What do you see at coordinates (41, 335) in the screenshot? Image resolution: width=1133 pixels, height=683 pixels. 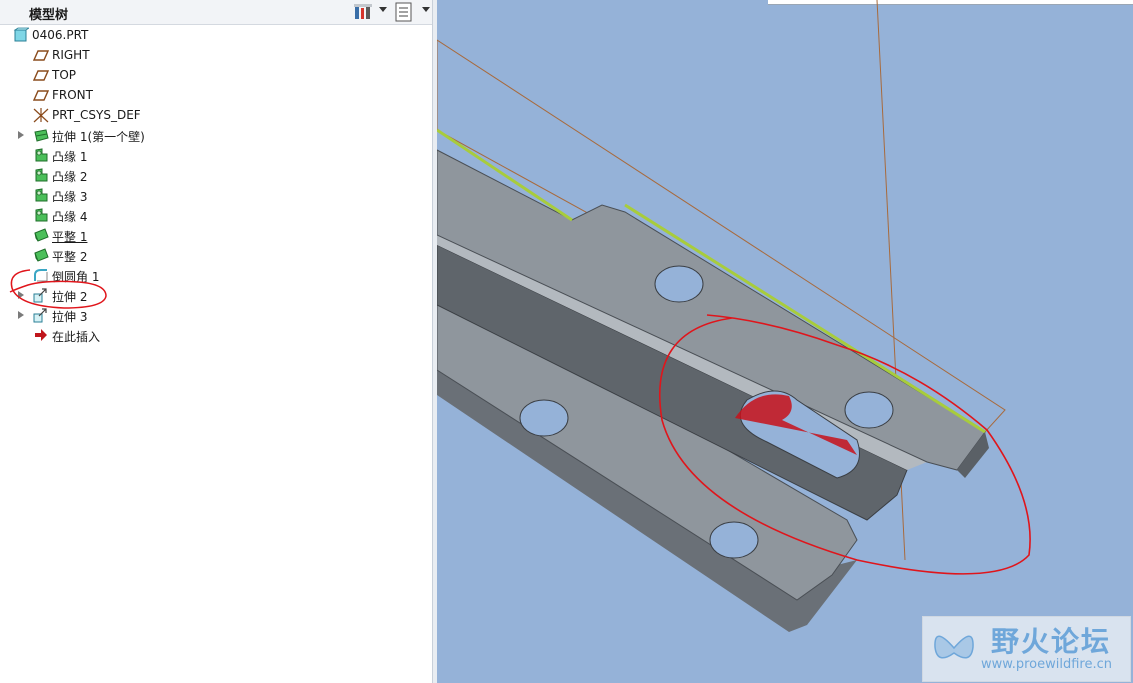 I see `insert-here-arrow-icon` at bounding box center [41, 335].